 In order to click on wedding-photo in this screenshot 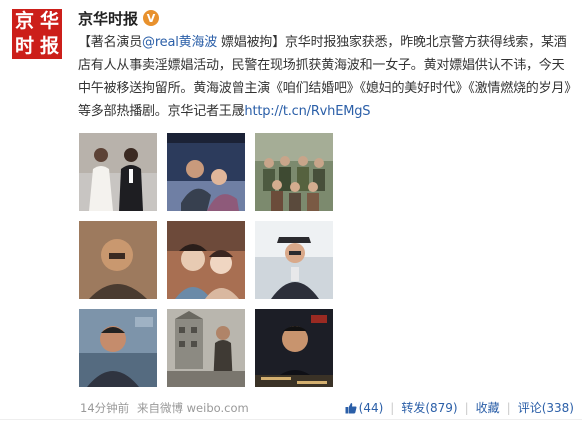, I will do `click(118, 172)`.